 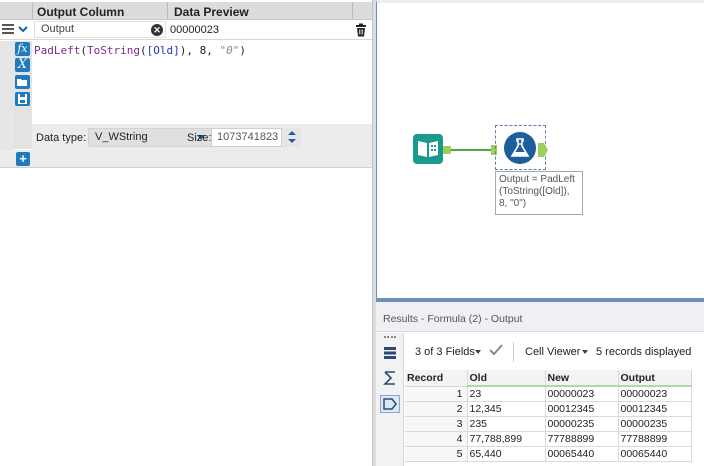 I want to click on cell-old: 77,788,899, so click(x=506, y=439).